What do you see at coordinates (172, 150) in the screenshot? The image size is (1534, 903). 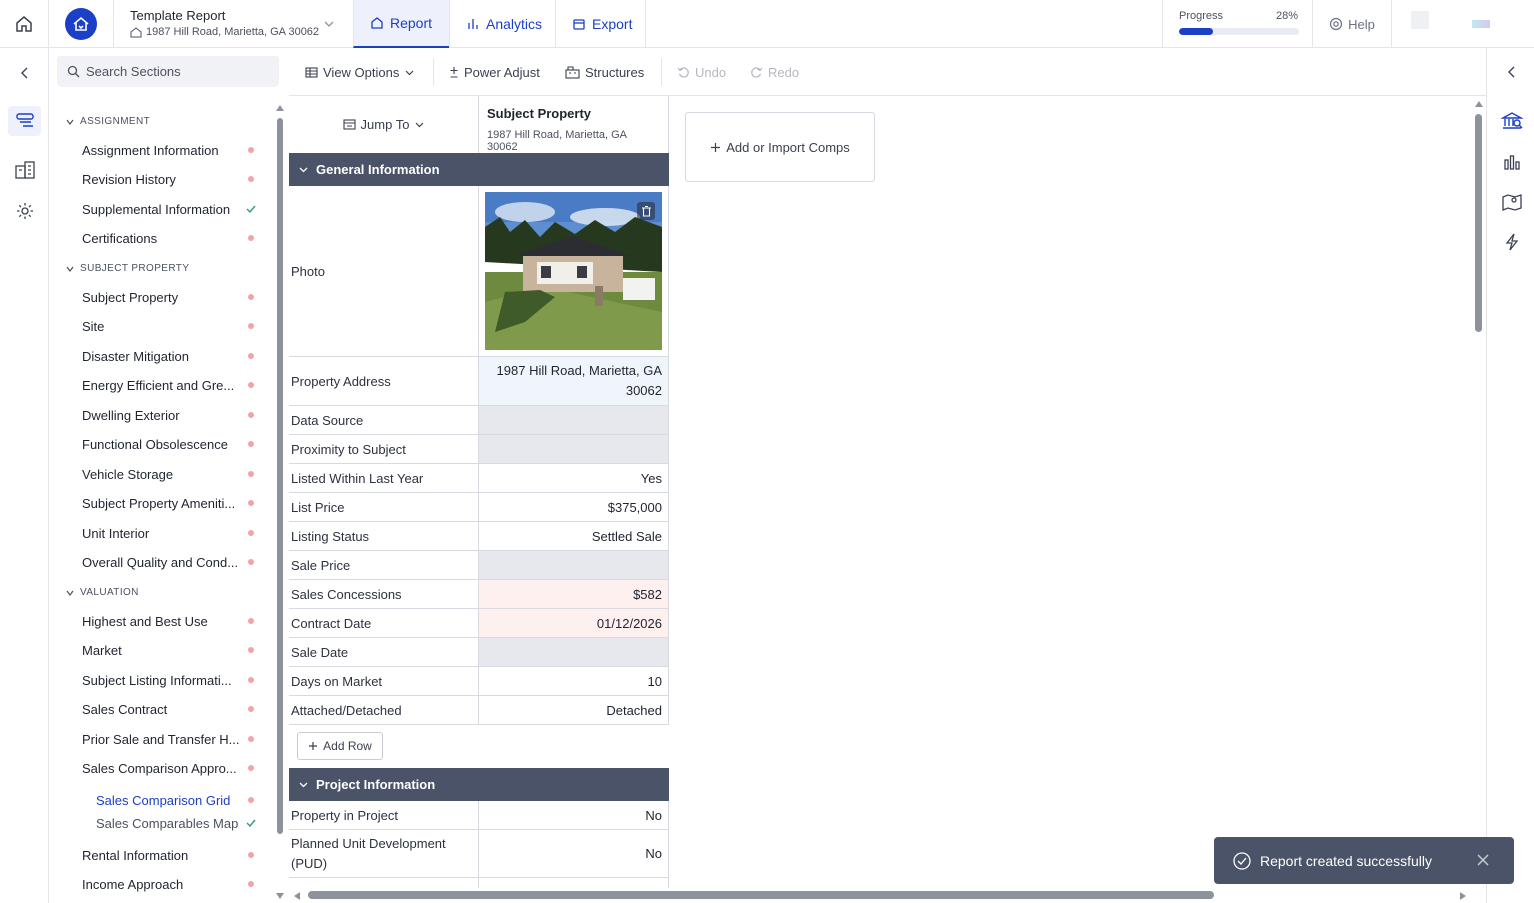 I see `sidebar-item-assignment-information: Assignment Information` at bounding box center [172, 150].